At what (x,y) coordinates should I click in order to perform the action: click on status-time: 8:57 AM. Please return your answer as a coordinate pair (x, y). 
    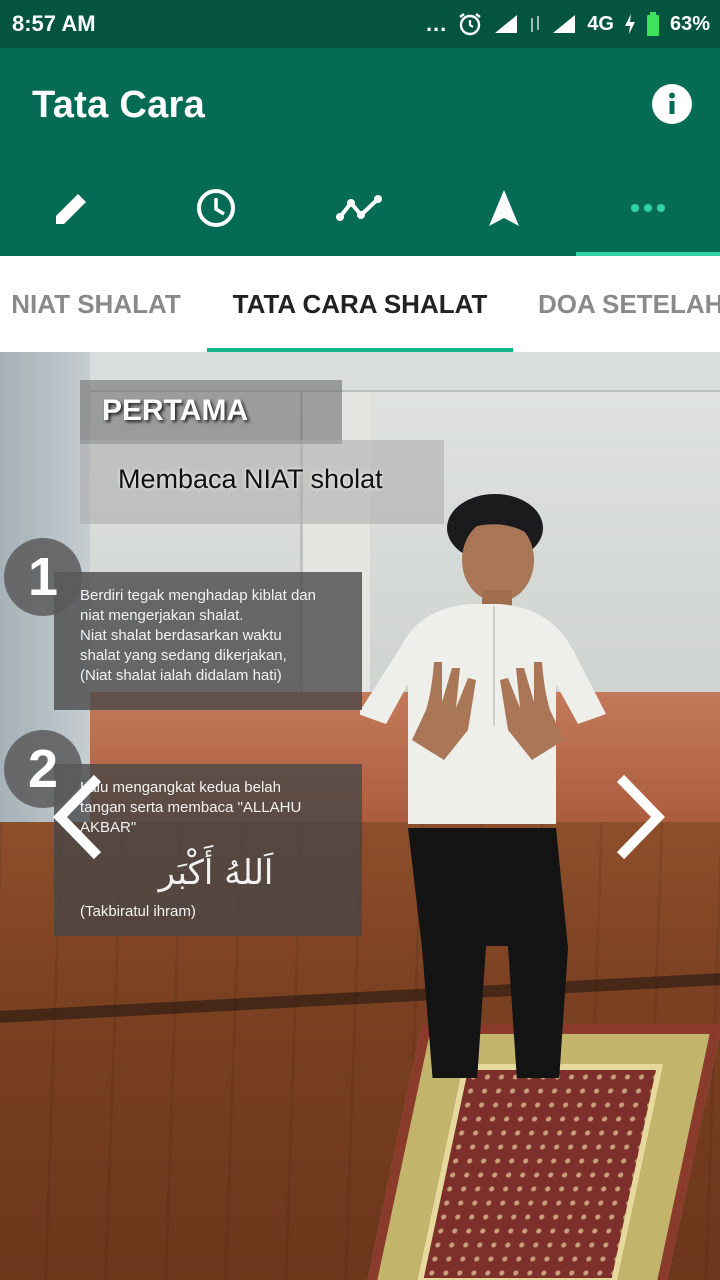
    Looking at the image, I should click on (54, 23).